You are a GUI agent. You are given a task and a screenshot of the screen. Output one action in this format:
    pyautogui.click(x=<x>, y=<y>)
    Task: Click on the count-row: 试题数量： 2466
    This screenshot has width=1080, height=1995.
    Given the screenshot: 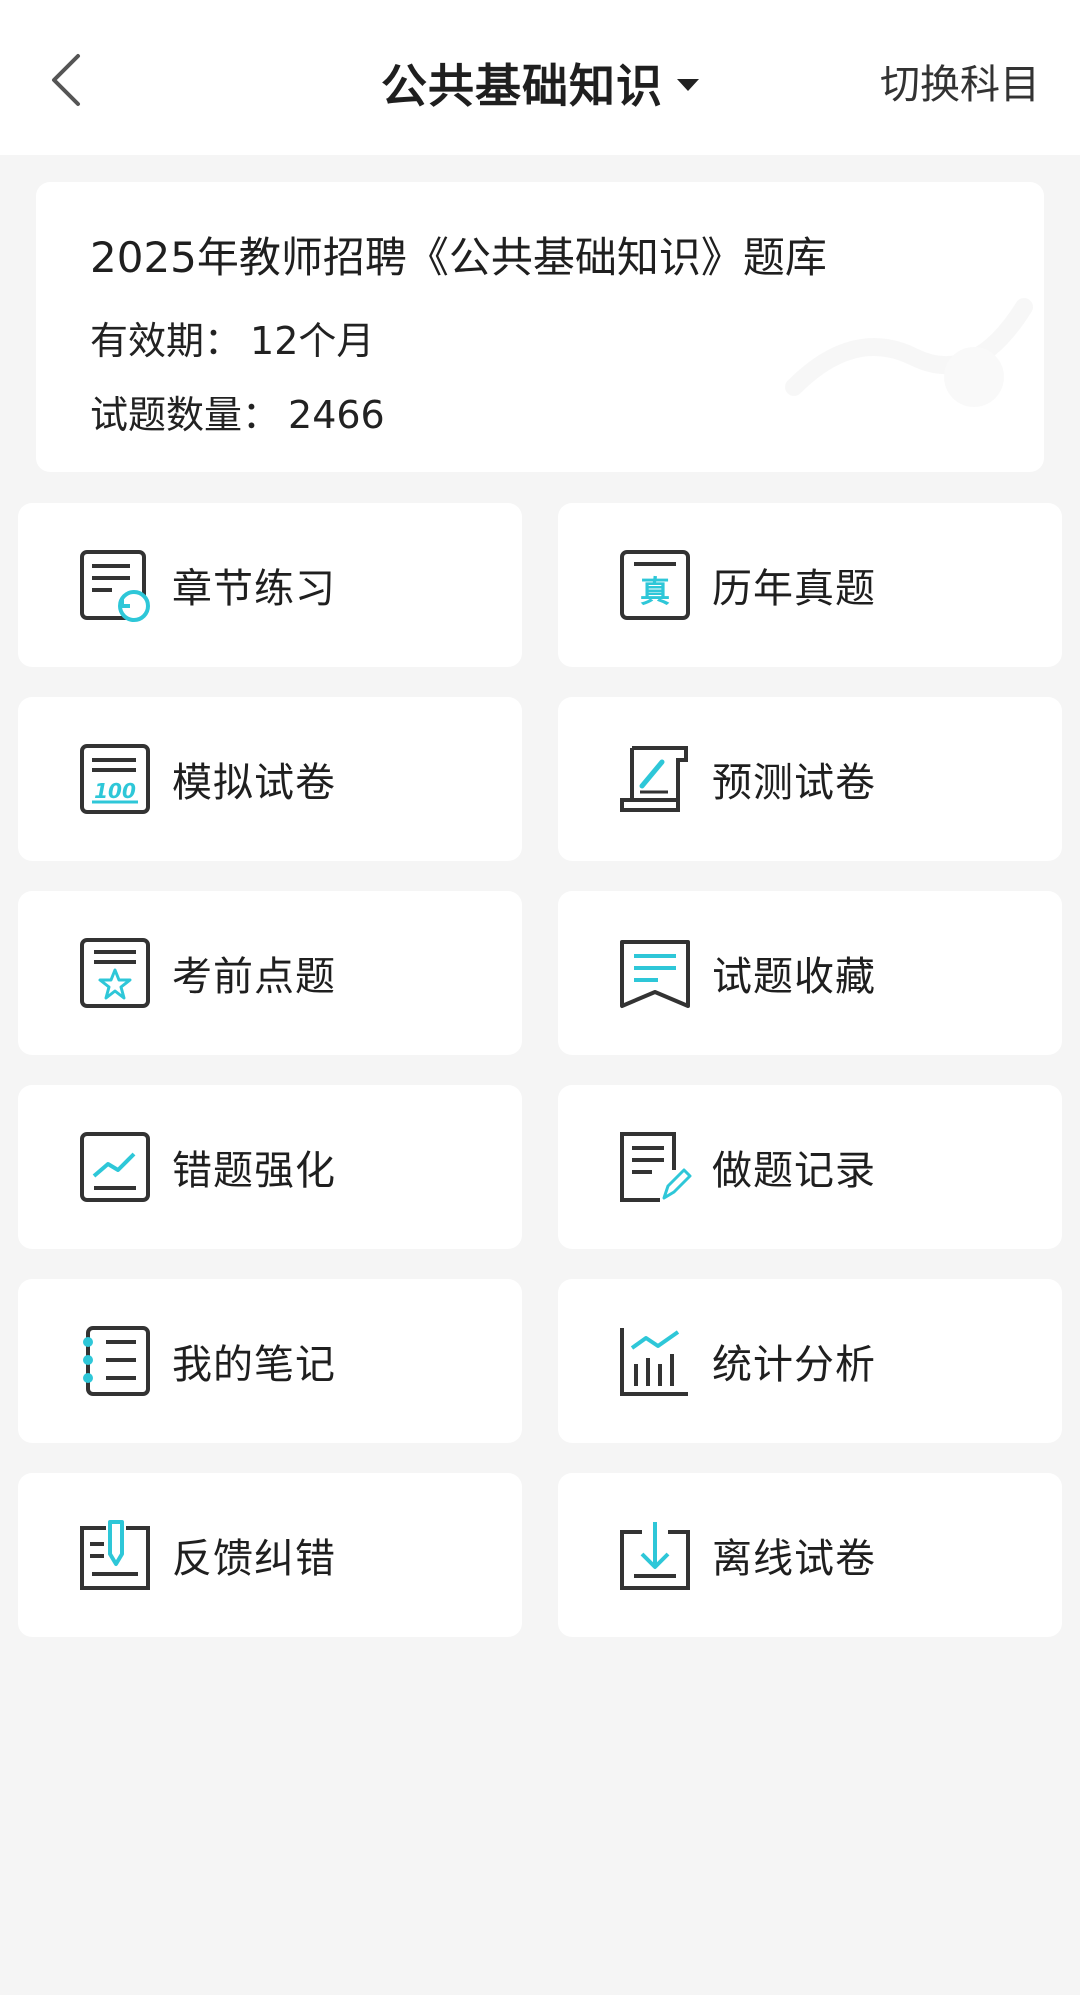 What is the action you would take?
    pyautogui.click(x=237, y=411)
    